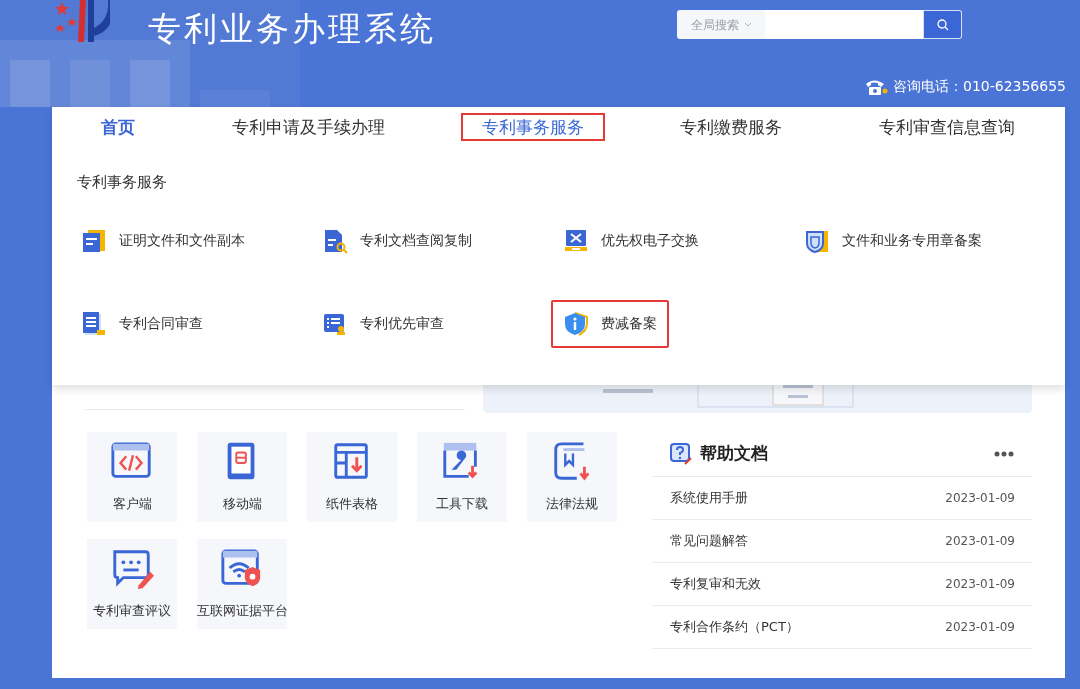 This screenshot has height=689, width=1080. I want to click on exchange-icon, so click(576, 240).